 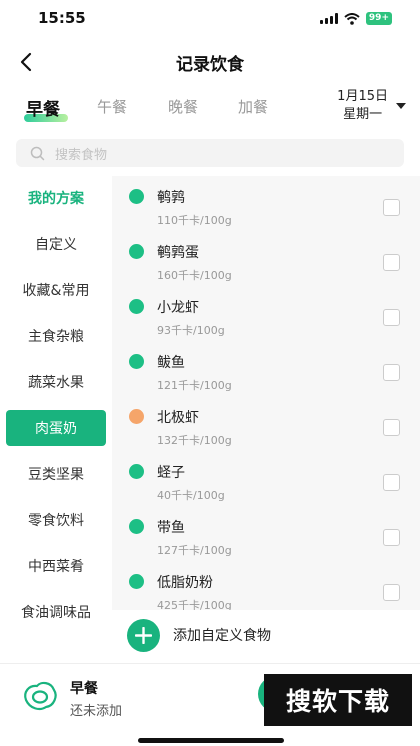 I want to click on page-title: 记录饮食, so click(x=210, y=65).